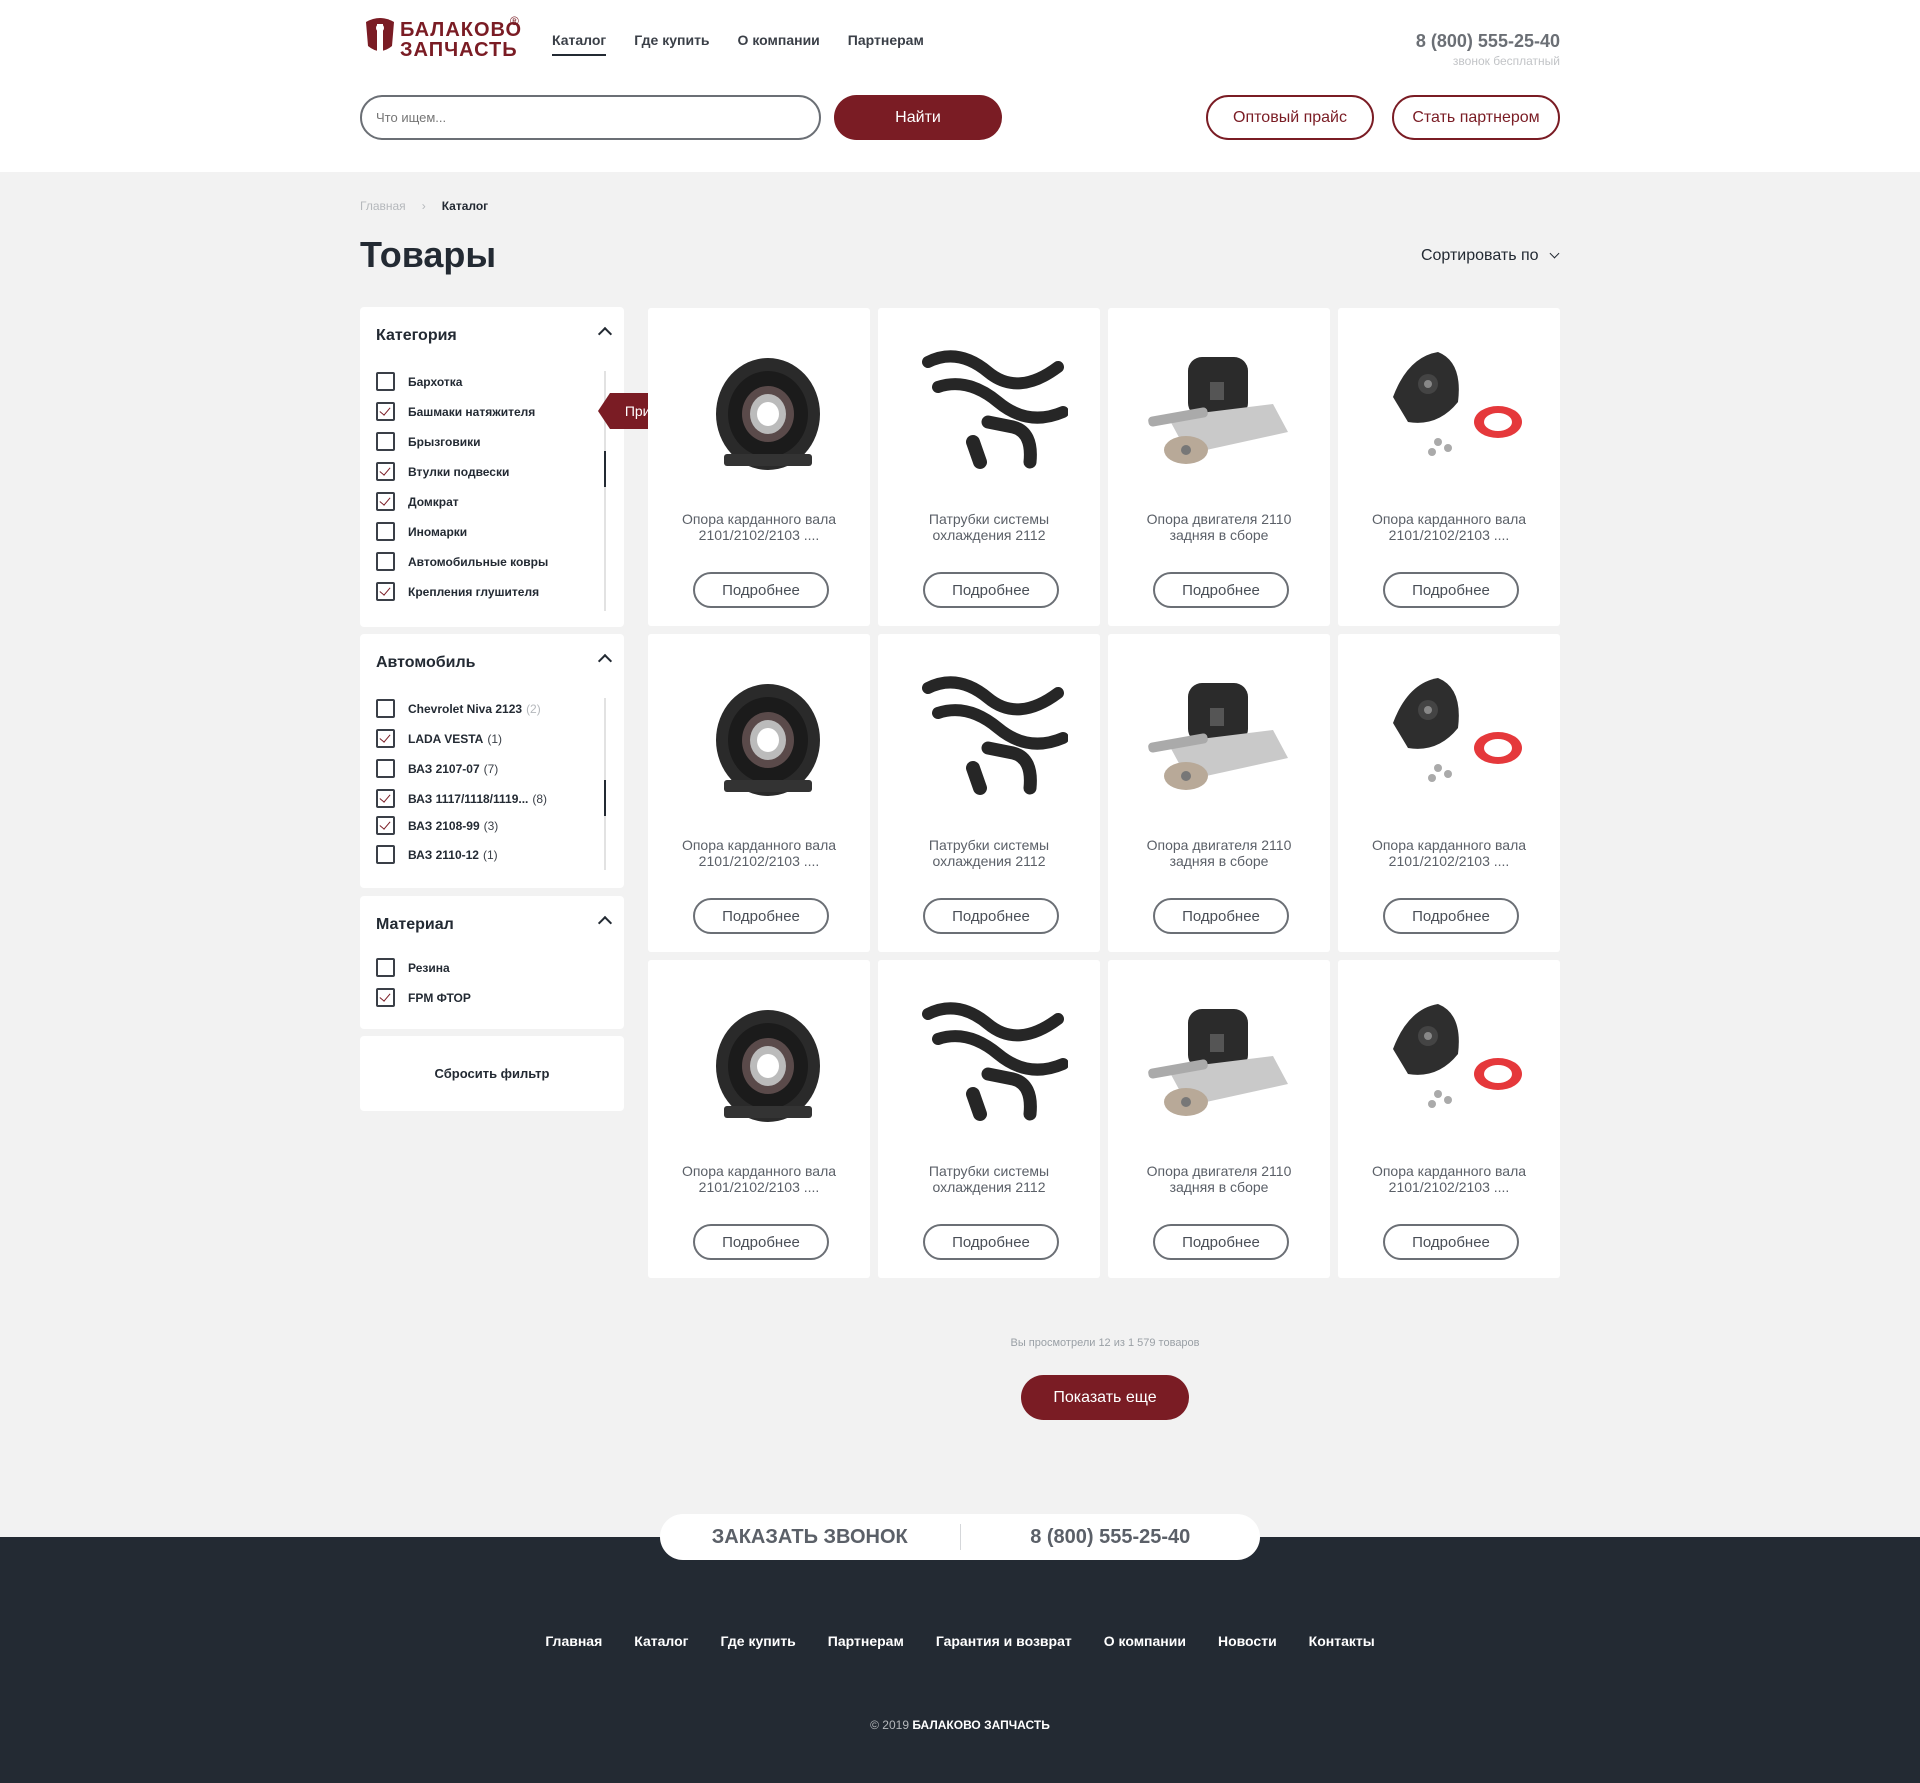  I want to click on logo: БАЛАКОВО ЗАПЧАСТЬ ®, so click(442, 39).